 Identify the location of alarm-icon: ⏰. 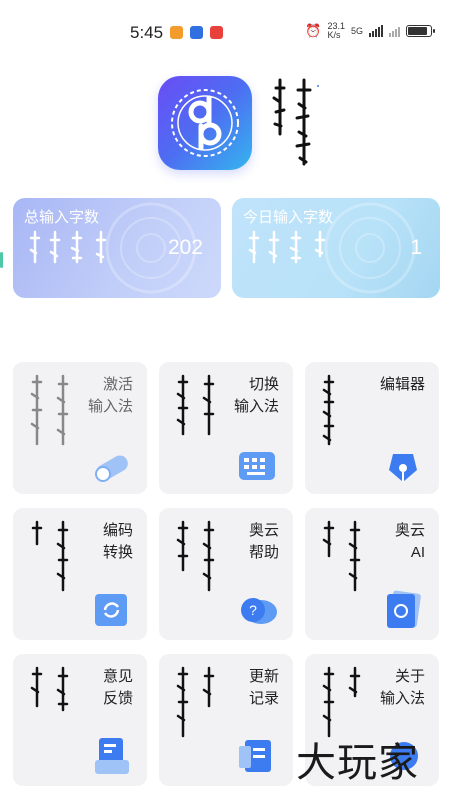
(313, 30).